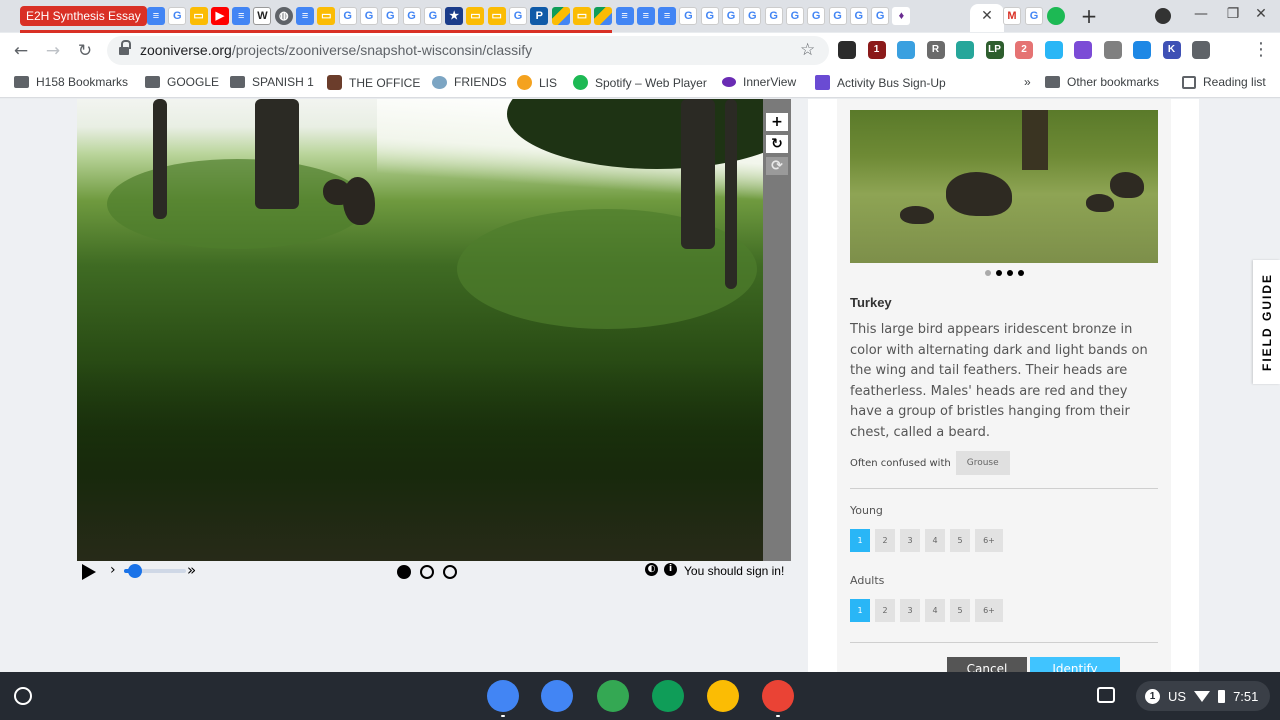 Image resolution: width=1280 pixels, height=720 pixels. Describe the element at coordinates (989, 540) in the screenshot. I see `young-count-6+: 6+` at that location.